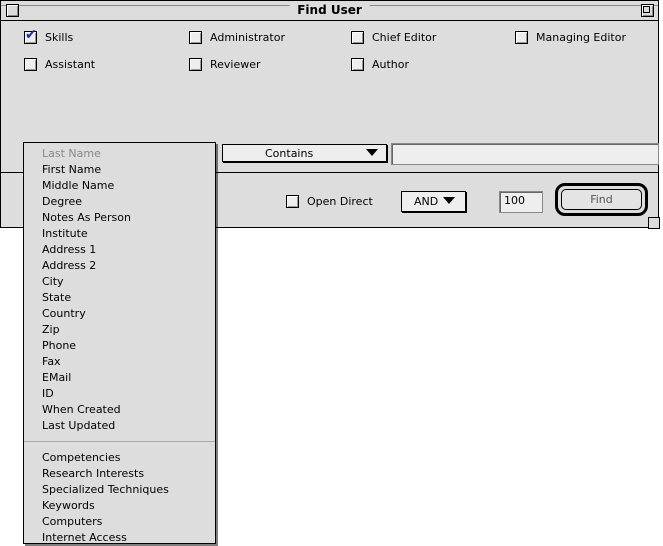 The height and width of the screenshot is (546, 663). What do you see at coordinates (119, 298) in the screenshot?
I see `menu-item-state: State` at bounding box center [119, 298].